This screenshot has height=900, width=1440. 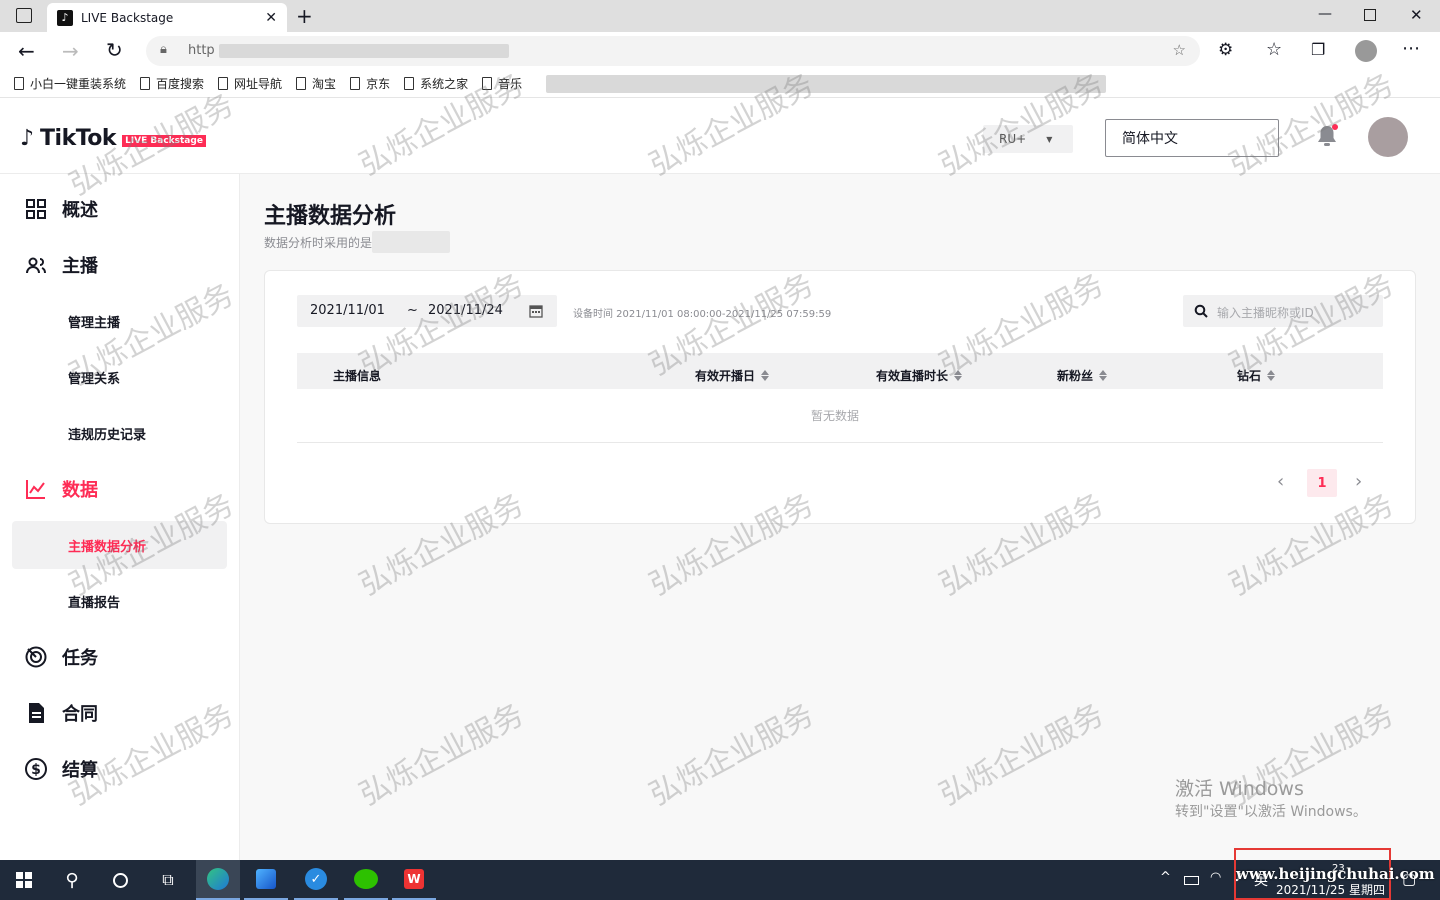 What do you see at coordinates (24, 880) in the screenshot?
I see `windows-start-icon` at bounding box center [24, 880].